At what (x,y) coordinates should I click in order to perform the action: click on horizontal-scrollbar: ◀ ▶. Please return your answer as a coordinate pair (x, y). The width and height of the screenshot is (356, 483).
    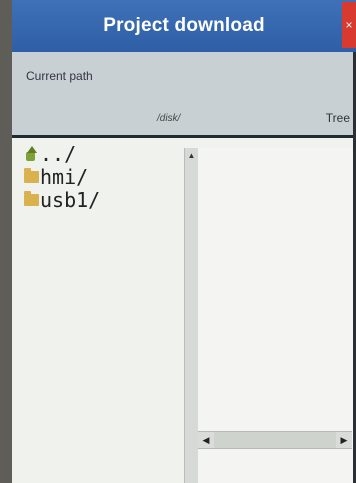
    Looking at the image, I should click on (275, 440).